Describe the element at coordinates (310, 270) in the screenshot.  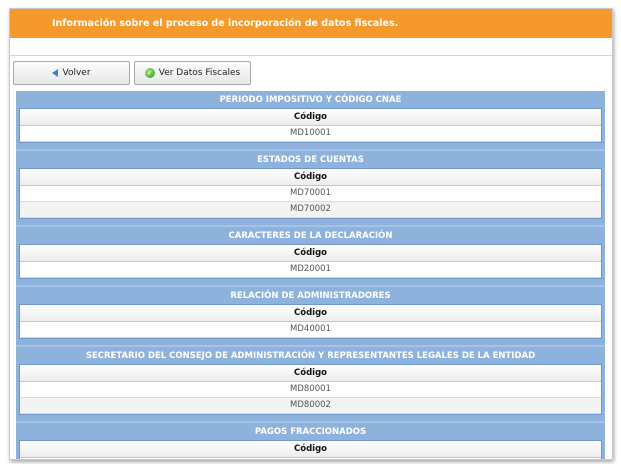
I see `table-row: MD20001` at that location.